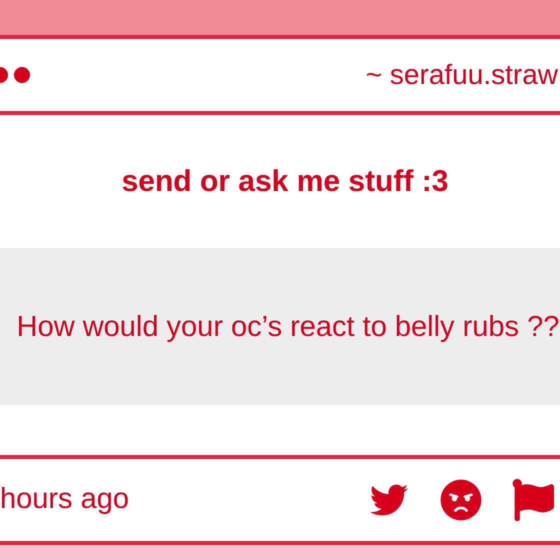 The image size is (560, 560). What do you see at coordinates (462, 75) in the screenshot?
I see `site-name: ~ serafuu.straw` at bounding box center [462, 75].